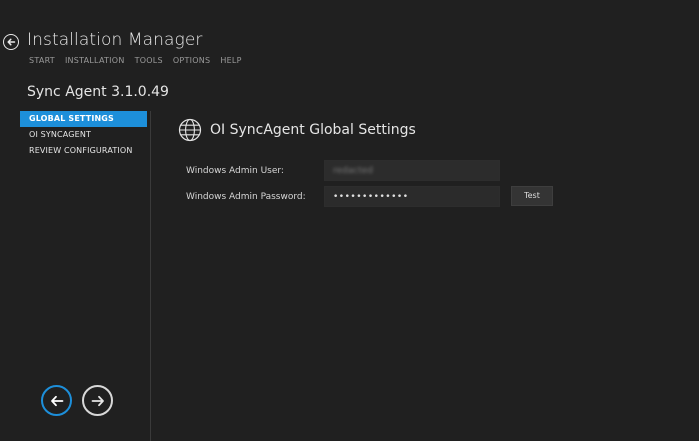 This screenshot has width=699, height=441. Describe the element at coordinates (115, 40) in the screenshot. I see `app-title: Installation Manager` at that location.